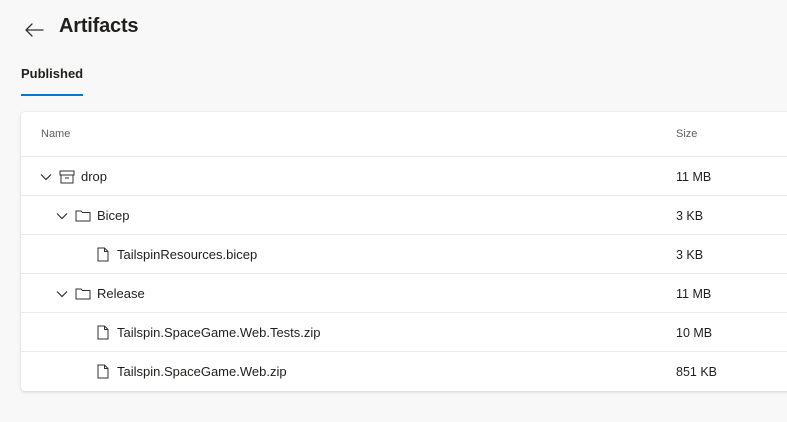  I want to click on tab-bar: Published, so click(52, 79).